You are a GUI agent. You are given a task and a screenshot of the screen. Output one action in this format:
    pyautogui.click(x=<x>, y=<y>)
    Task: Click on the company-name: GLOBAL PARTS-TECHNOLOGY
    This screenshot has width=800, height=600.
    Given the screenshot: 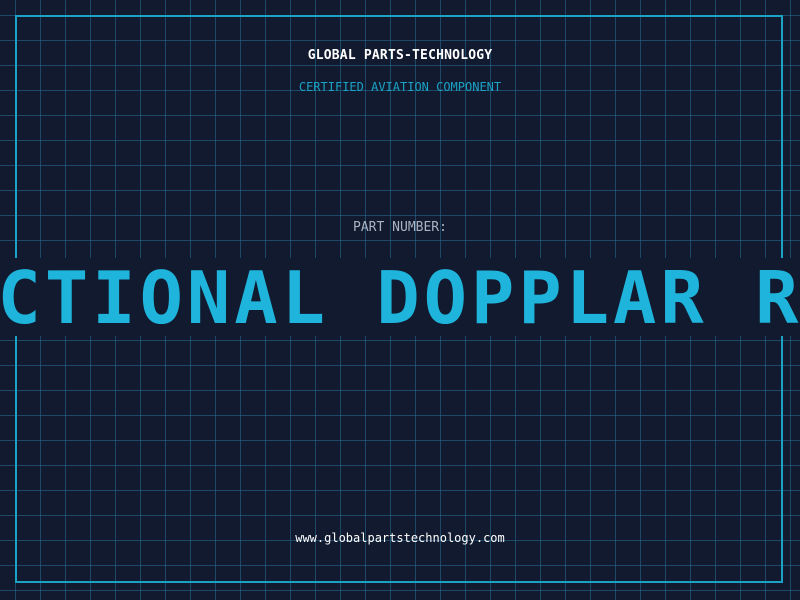 What is the action you would take?
    pyautogui.click(x=400, y=55)
    